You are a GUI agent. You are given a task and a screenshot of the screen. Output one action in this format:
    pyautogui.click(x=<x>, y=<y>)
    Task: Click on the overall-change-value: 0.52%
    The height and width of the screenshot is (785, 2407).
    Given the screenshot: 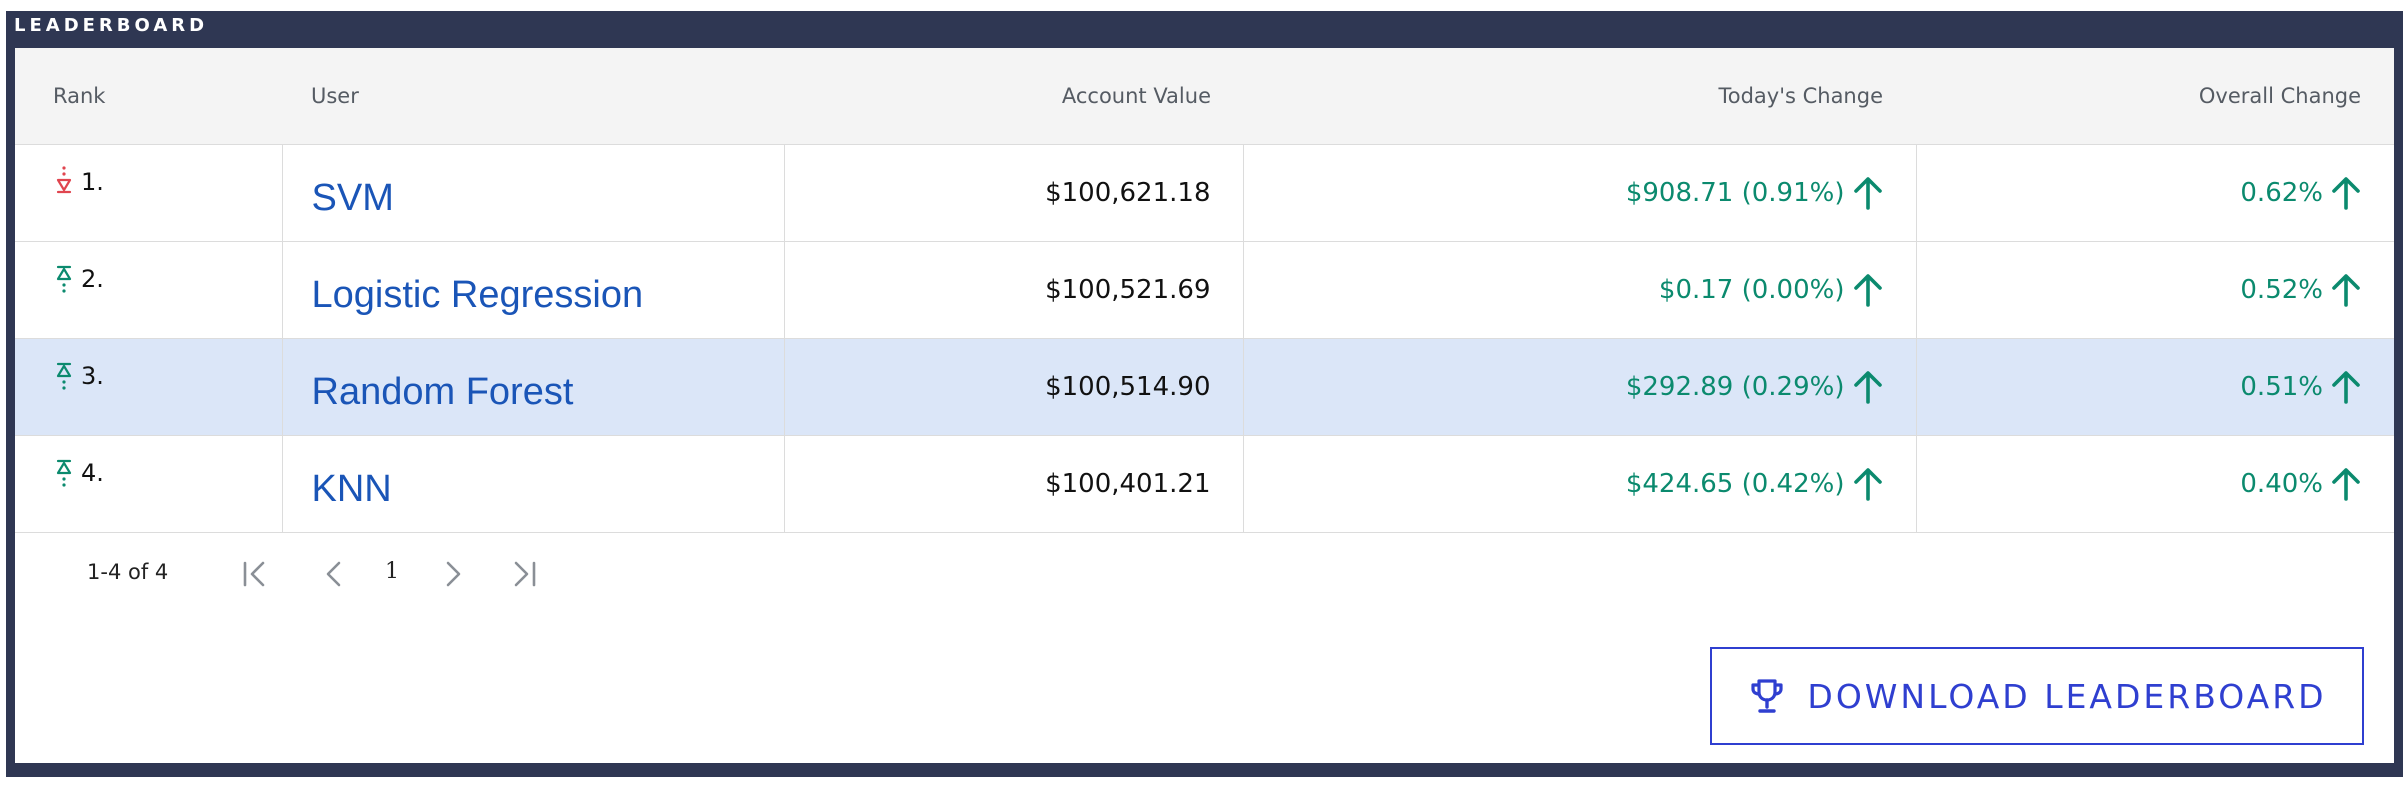 What is the action you would take?
    pyautogui.click(x=2281, y=289)
    